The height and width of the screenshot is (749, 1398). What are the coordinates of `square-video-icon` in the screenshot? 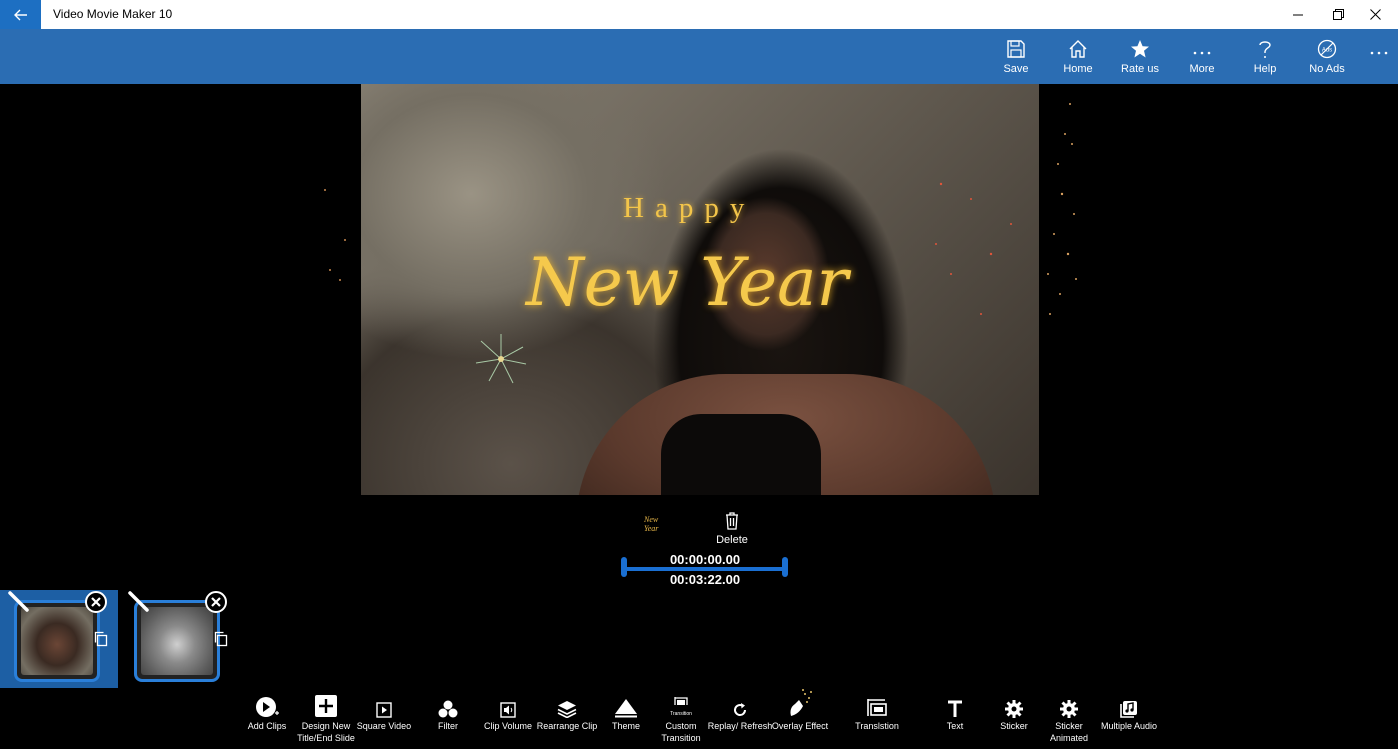 It's located at (384, 710).